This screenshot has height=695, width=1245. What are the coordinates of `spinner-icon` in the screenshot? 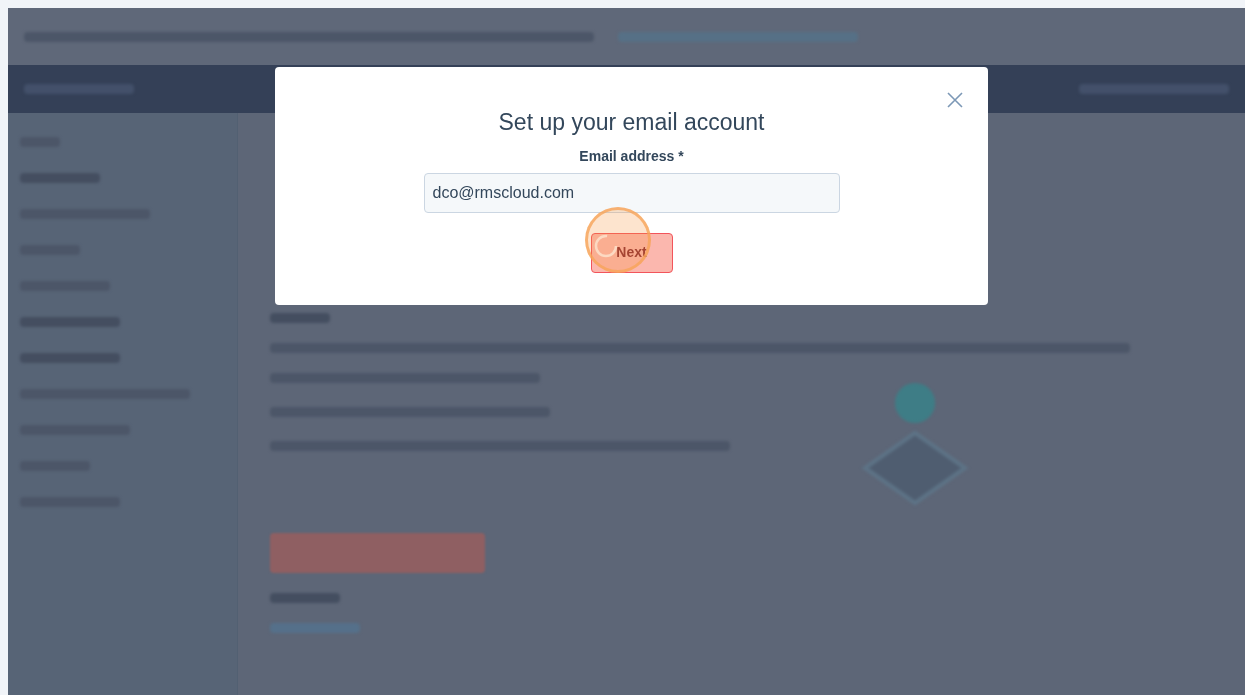 It's located at (606, 246).